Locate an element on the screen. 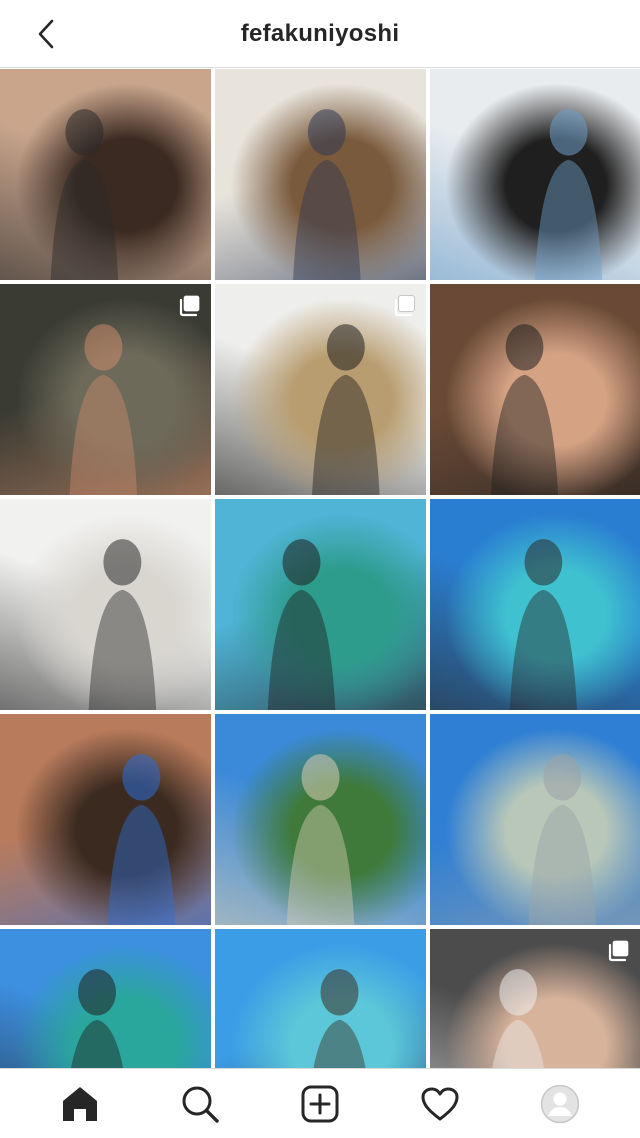 The height and width of the screenshot is (1138, 640). profile-username: fefakuniyoshi is located at coordinates (320, 33).